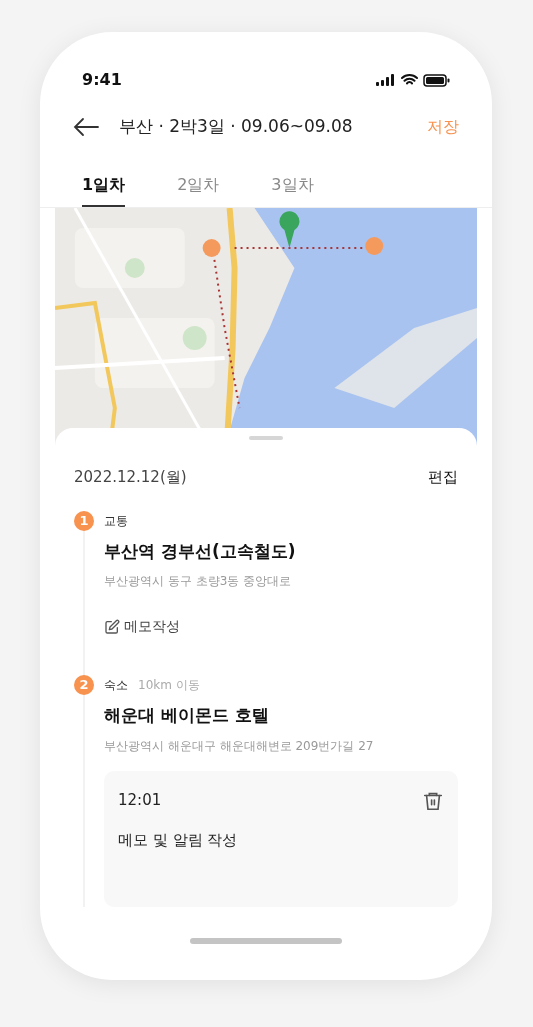 The image size is (533, 1027). Describe the element at coordinates (140, 801) in the screenshot. I see `memo-time: 12:01` at that location.